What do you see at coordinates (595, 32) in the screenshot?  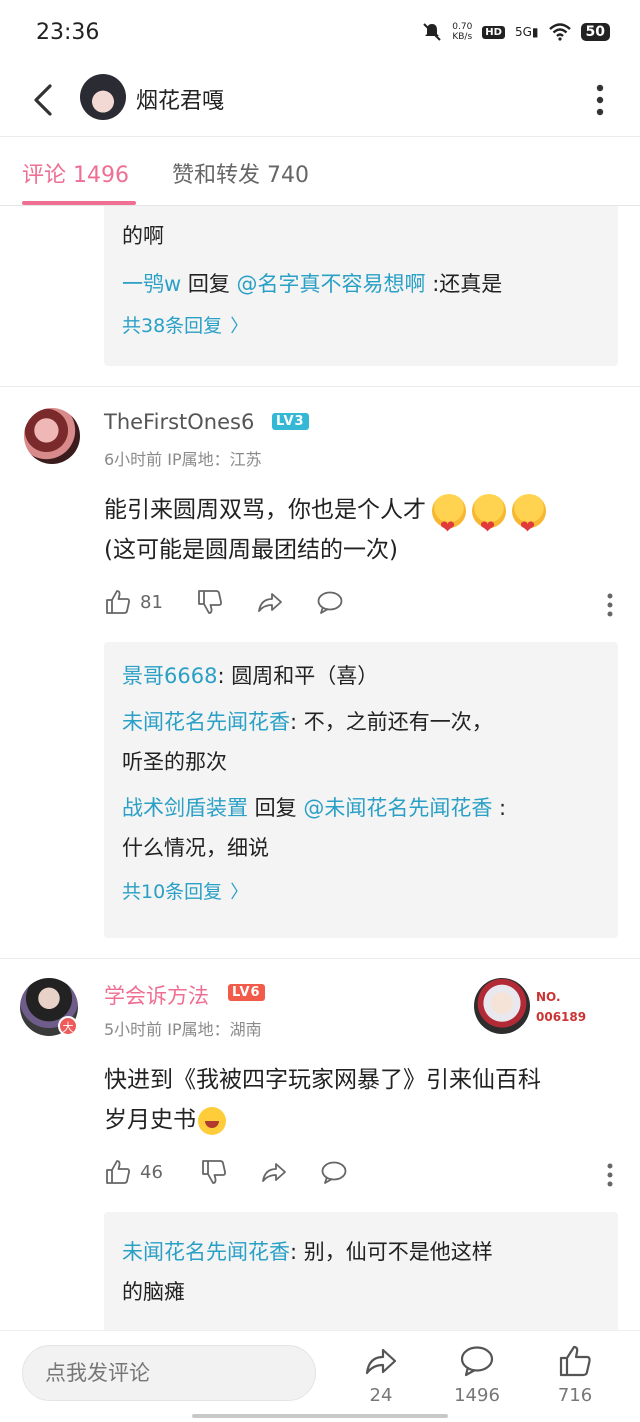 I see `battery-icon: 50` at bounding box center [595, 32].